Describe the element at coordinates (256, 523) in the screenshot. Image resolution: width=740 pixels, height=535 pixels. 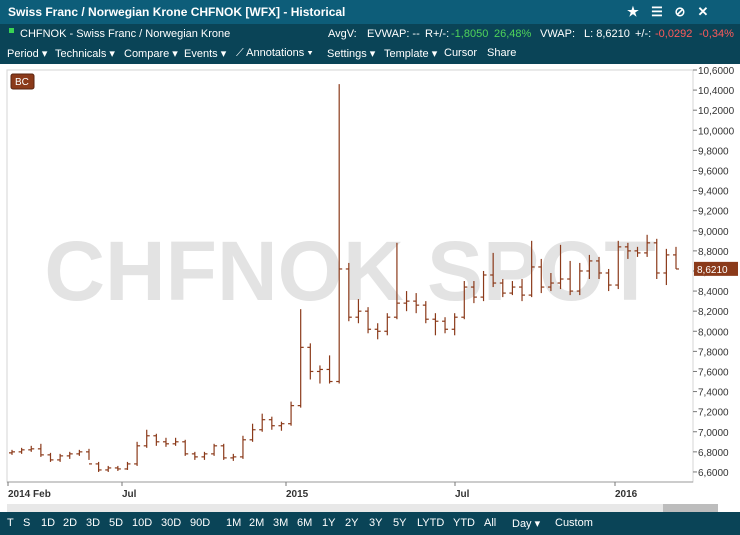
I see `range-2m: 2M` at that location.